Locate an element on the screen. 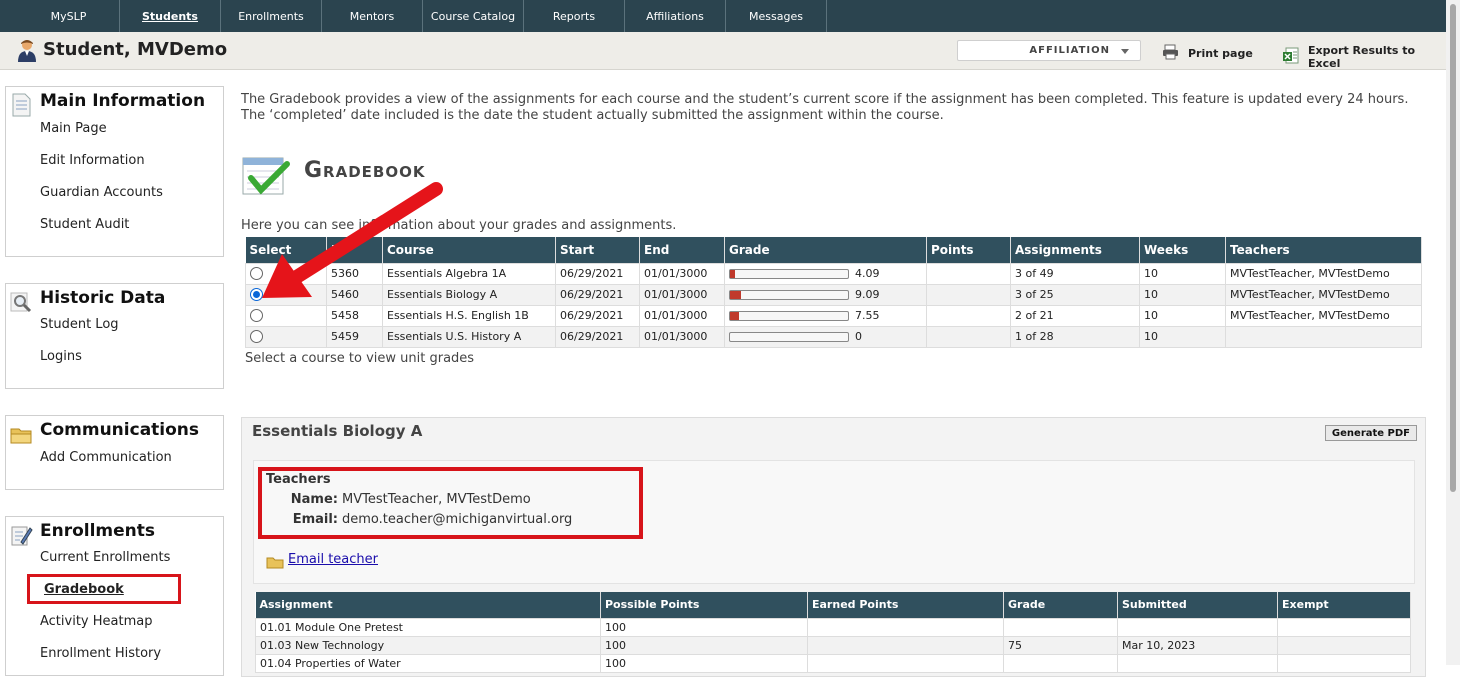  affiliation-select: AFFILIATION is located at coordinates (1049, 50).